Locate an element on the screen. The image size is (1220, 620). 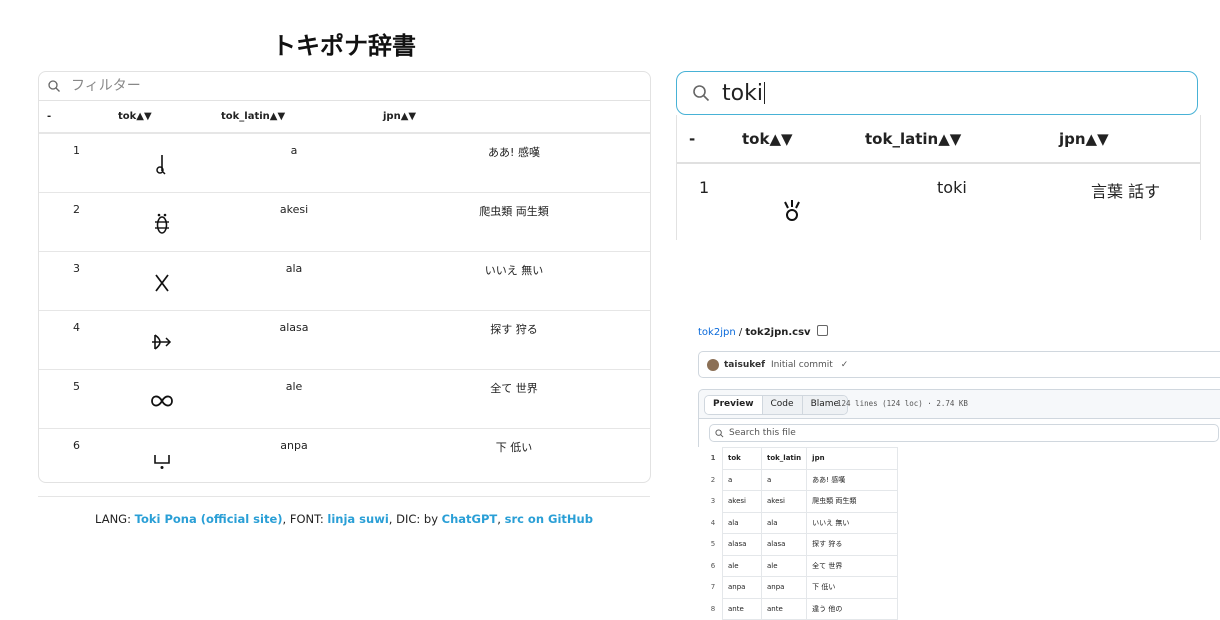
toki-pona-link: Toki Pona (official site) is located at coordinates (209, 519).